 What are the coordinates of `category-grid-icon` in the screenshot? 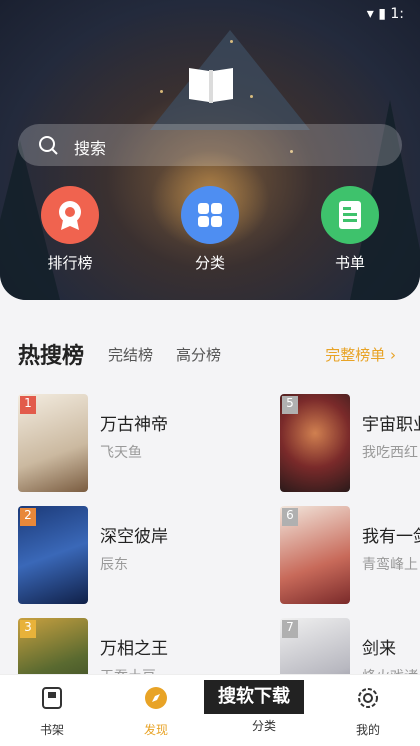 It's located at (210, 215).